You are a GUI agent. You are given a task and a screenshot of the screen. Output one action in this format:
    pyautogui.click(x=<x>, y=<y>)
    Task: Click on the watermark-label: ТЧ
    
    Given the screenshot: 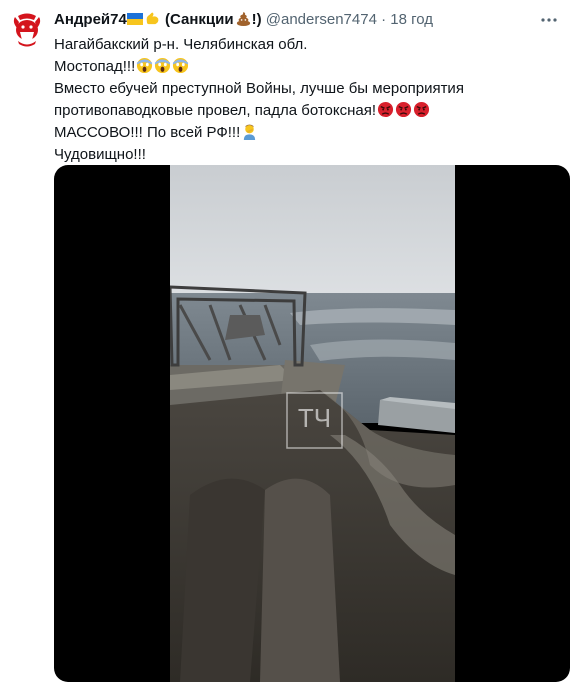 What is the action you would take?
    pyautogui.click(x=314, y=418)
    